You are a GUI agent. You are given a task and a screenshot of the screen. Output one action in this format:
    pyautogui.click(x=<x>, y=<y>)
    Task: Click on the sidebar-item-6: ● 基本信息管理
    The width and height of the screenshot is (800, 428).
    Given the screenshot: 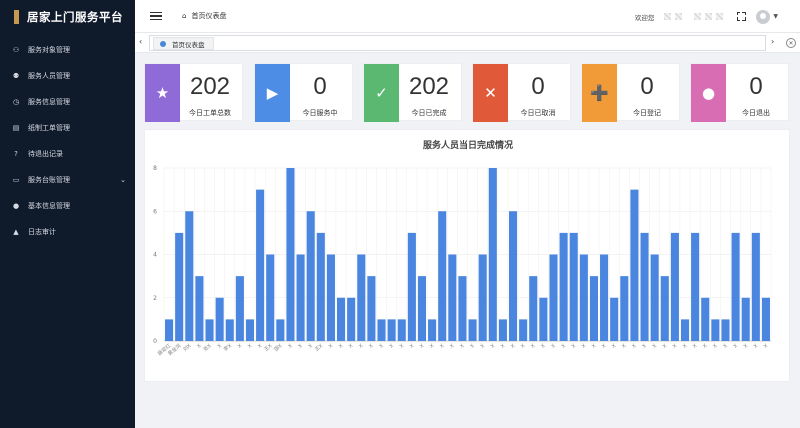 What is the action you would take?
    pyautogui.click(x=67, y=206)
    